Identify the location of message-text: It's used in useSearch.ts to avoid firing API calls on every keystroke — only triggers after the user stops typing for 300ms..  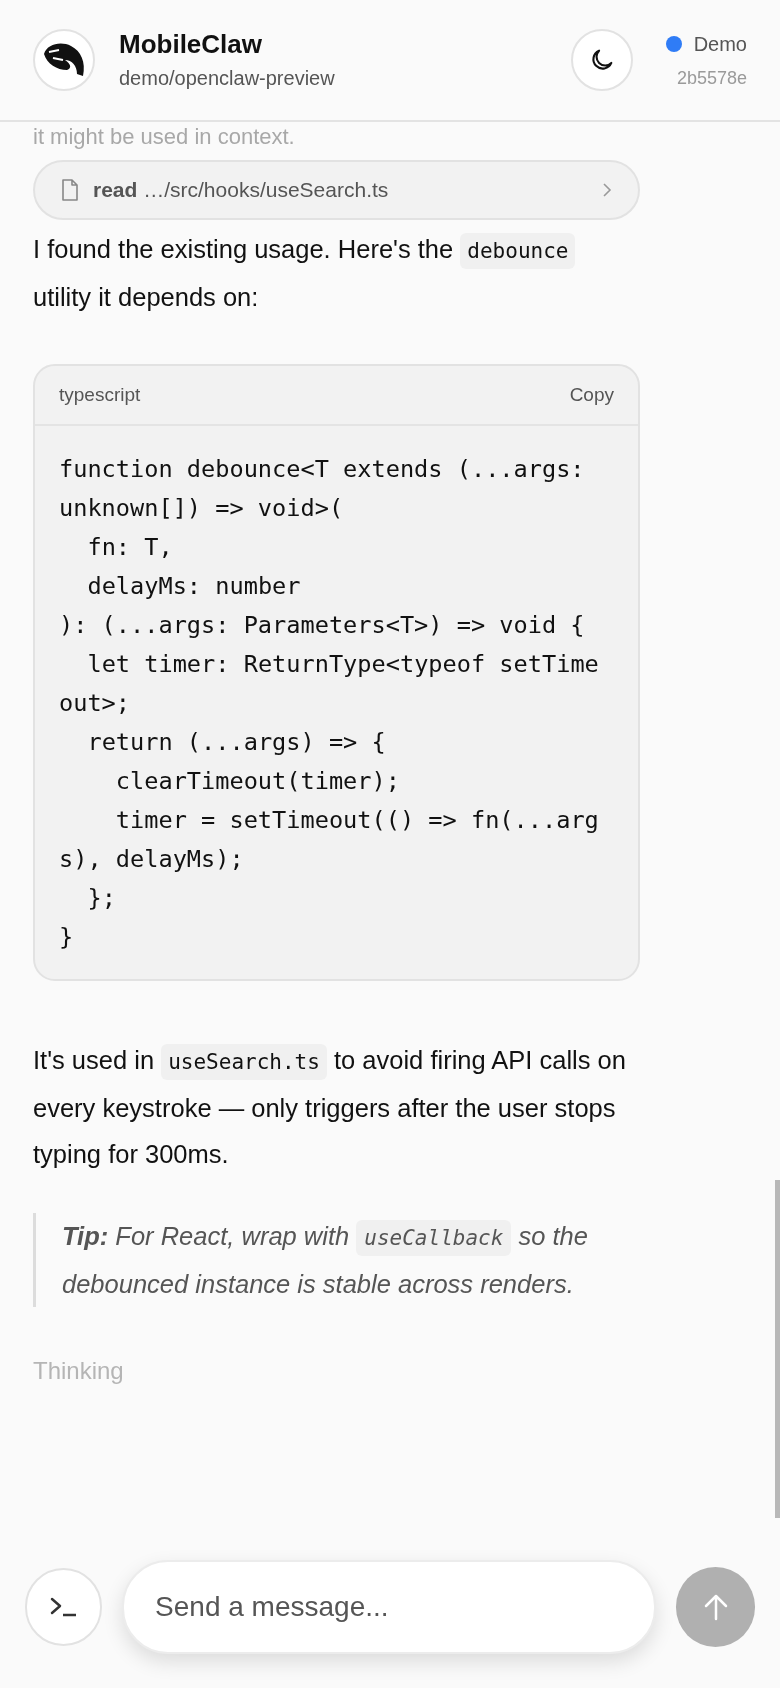
(330, 1106).